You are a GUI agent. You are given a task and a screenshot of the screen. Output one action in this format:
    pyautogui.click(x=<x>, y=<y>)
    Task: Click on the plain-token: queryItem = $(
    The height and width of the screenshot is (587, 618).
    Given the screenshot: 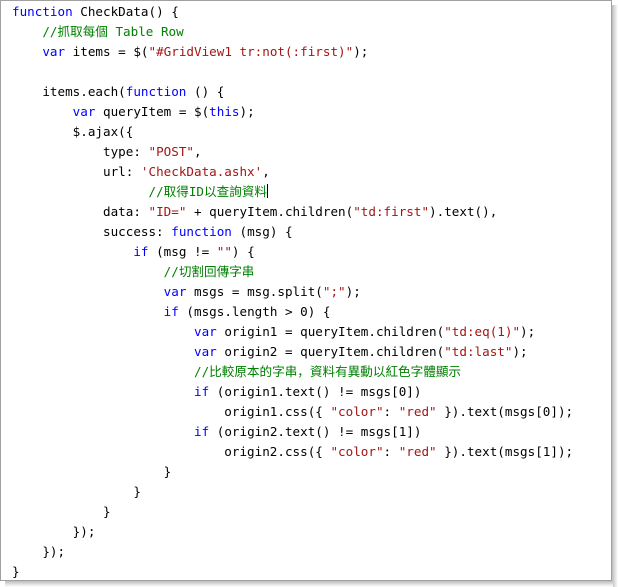 What is the action you would take?
    pyautogui.click(x=152, y=111)
    